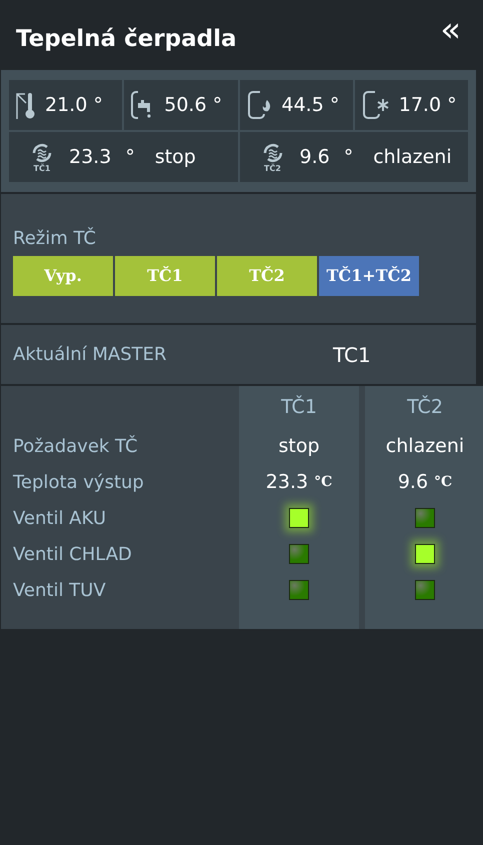 This screenshot has height=845, width=483. What do you see at coordinates (425, 446) in the screenshot?
I see `status-value: chlazeni` at bounding box center [425, 446].